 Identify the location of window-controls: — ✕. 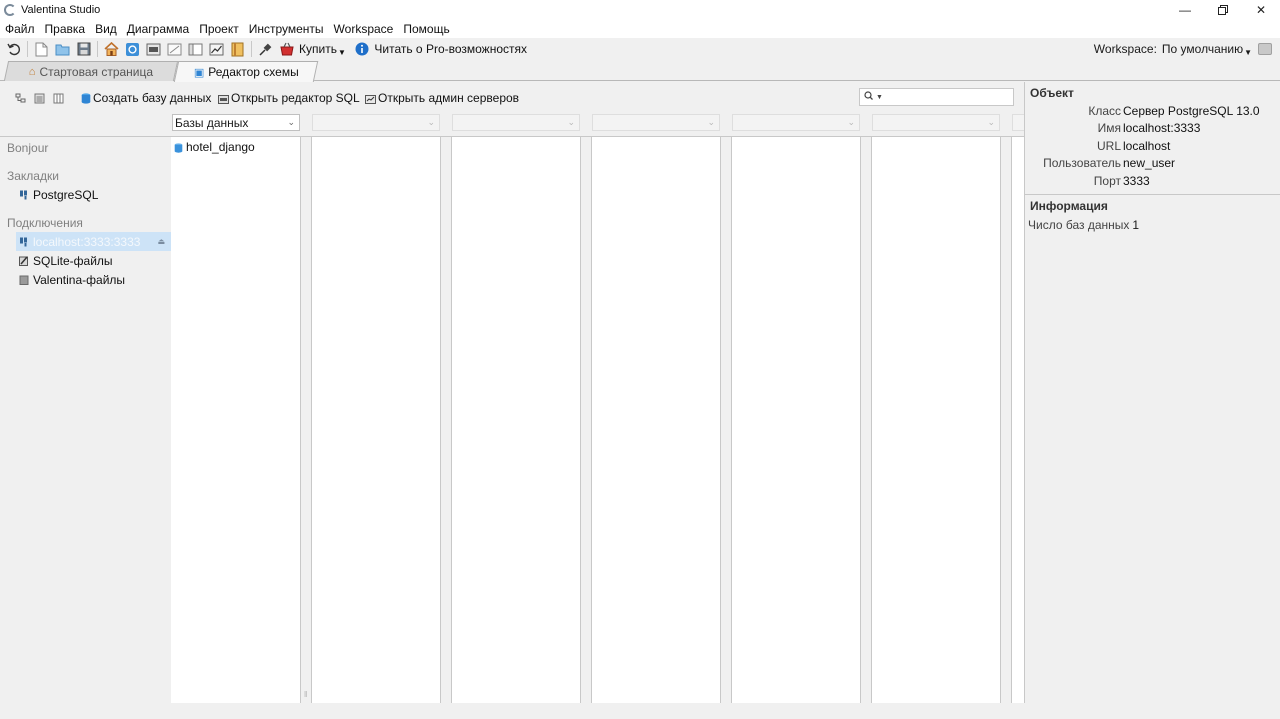
(1223, 10).